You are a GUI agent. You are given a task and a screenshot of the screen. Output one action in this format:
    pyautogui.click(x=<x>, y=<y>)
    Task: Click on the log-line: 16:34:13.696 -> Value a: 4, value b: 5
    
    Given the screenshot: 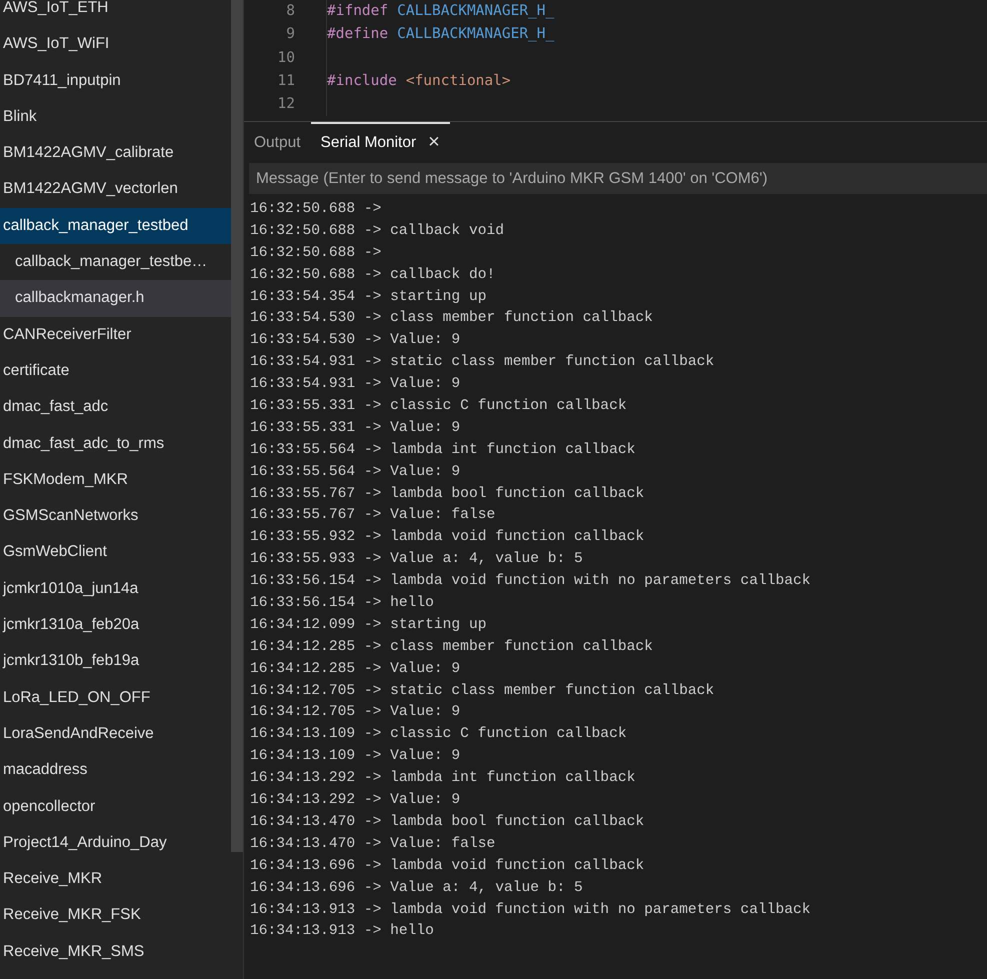 What is the action you would take?
    pyautogui.click(x=417, y=888)
    